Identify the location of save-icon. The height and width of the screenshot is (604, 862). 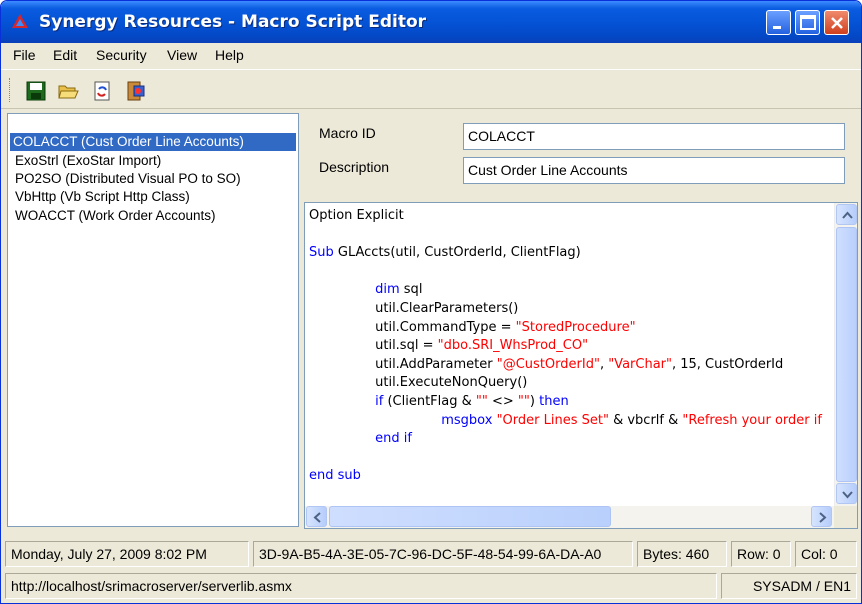
(36, 91).